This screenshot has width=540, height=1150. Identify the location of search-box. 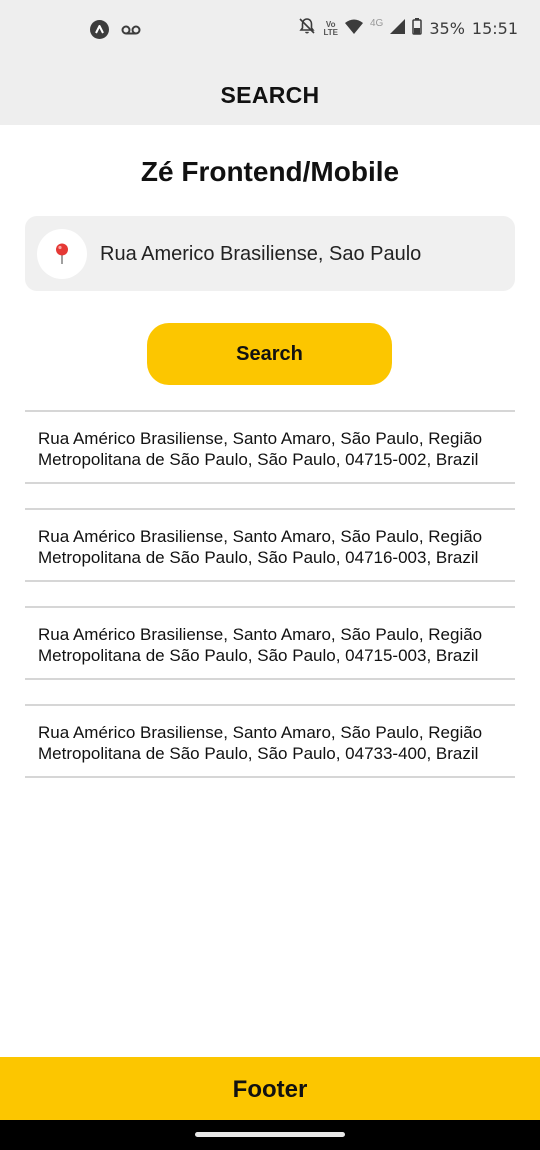
(270, 253).